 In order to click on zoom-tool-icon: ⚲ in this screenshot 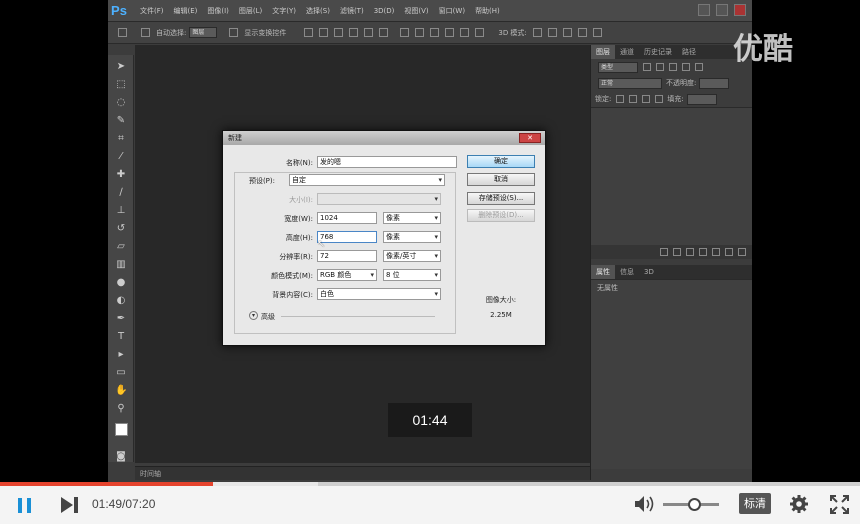, I will do `click(121, 409)`.